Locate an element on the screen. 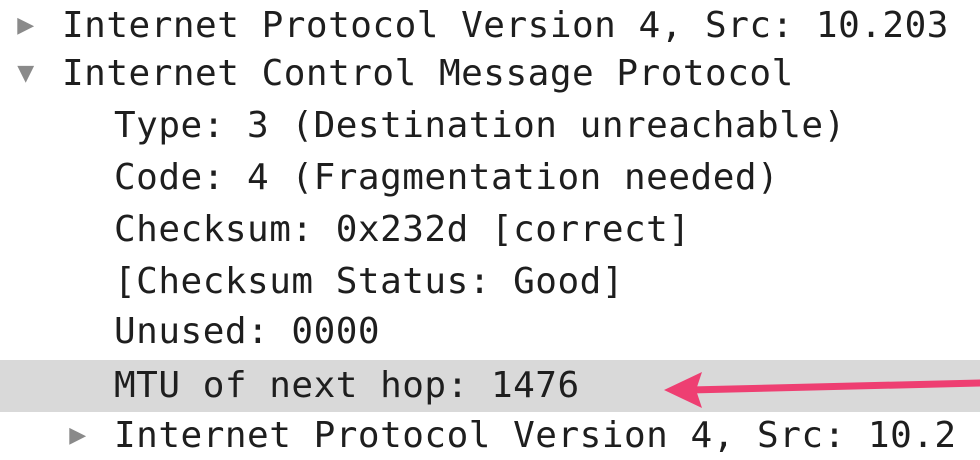 The image size is (980, 460). tree-row-label: Internet Control Message Protocol is located at coordinates (428, 73).